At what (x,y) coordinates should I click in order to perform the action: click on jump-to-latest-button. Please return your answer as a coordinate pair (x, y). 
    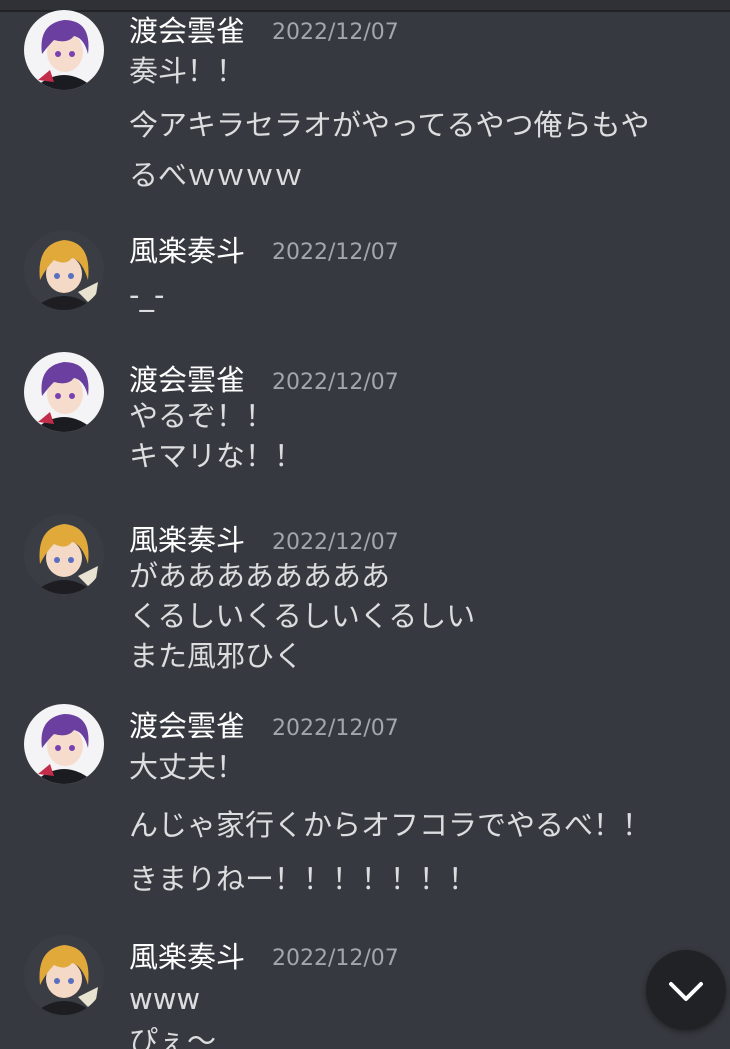
    Looking at the image, I should click on (686, 990).